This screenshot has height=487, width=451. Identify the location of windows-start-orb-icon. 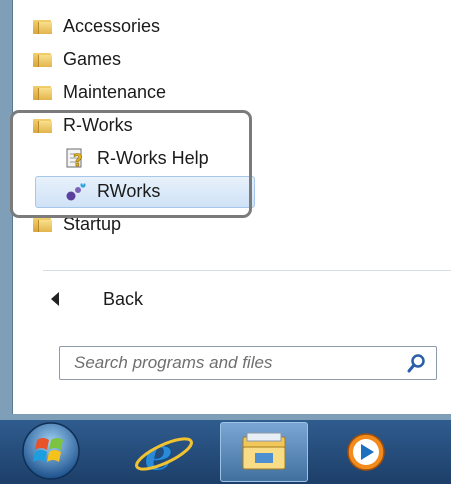
(51, 451).